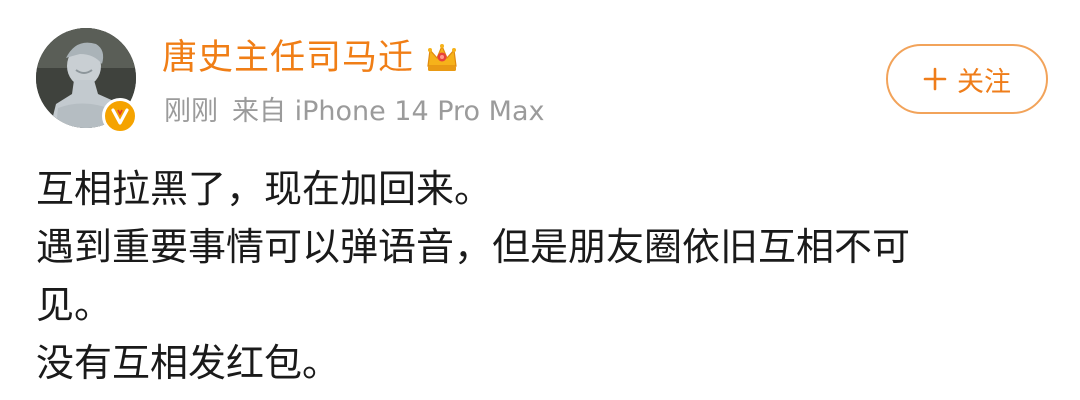  What do you see at coordinates (264, 189) in the screenshot?
I see `post-text-line: 互相拉黑了，现在加回来。` at bounding box center [264, 189].